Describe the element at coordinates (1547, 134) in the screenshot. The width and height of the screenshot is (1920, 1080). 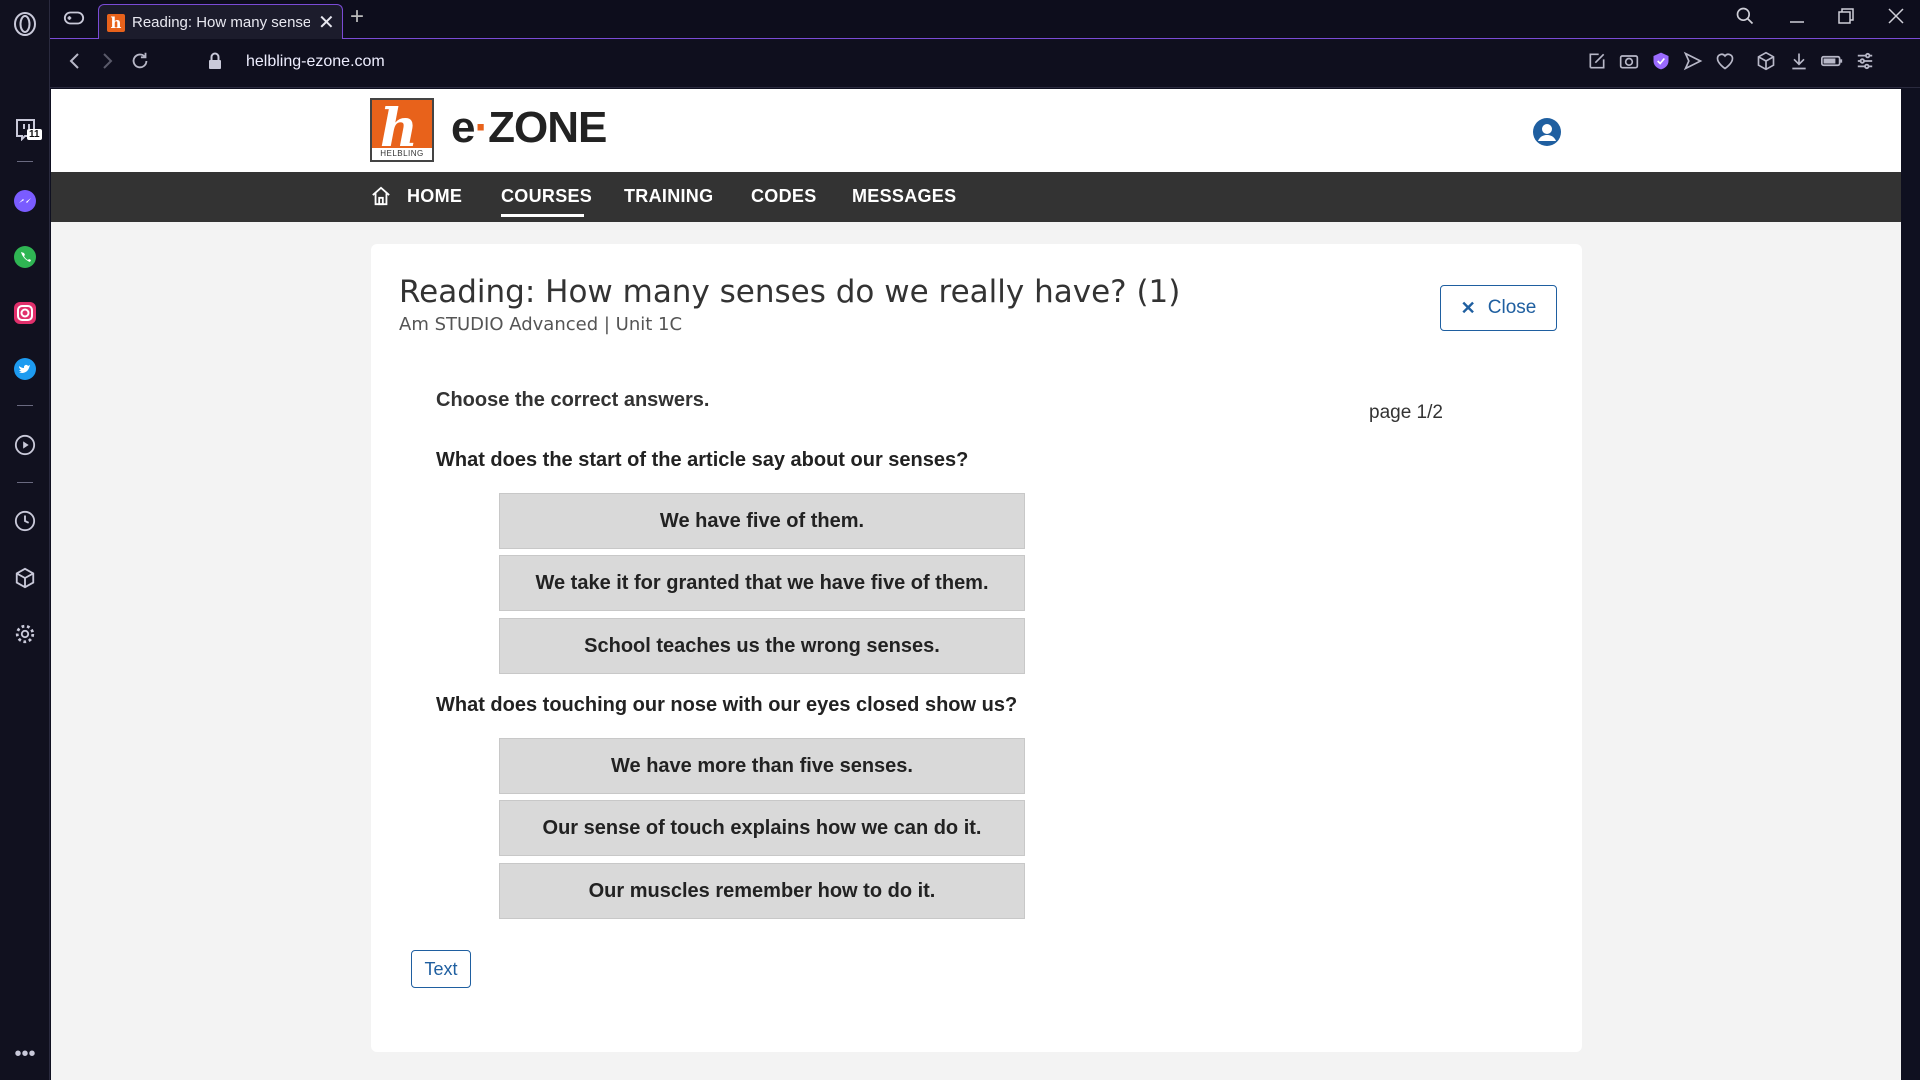
I see `user-account-icon` at that location.